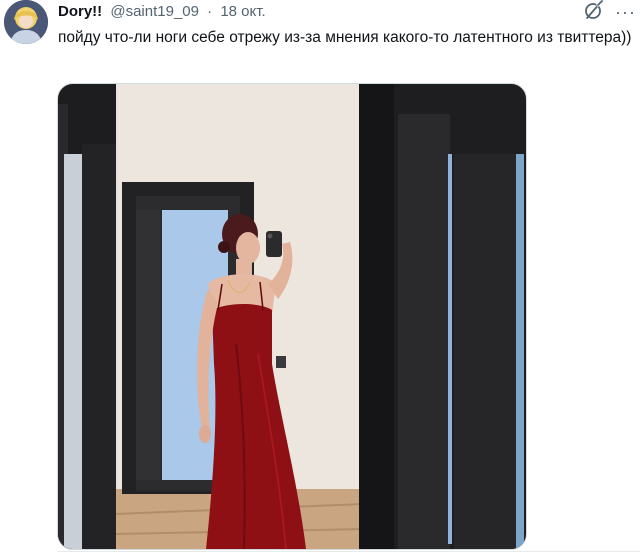 This screenshot has width=640, height=555. What do you see at coordinates (625, 12) in the screenshot?
I see `more-icon: ···` at bounding box center [625, 12].